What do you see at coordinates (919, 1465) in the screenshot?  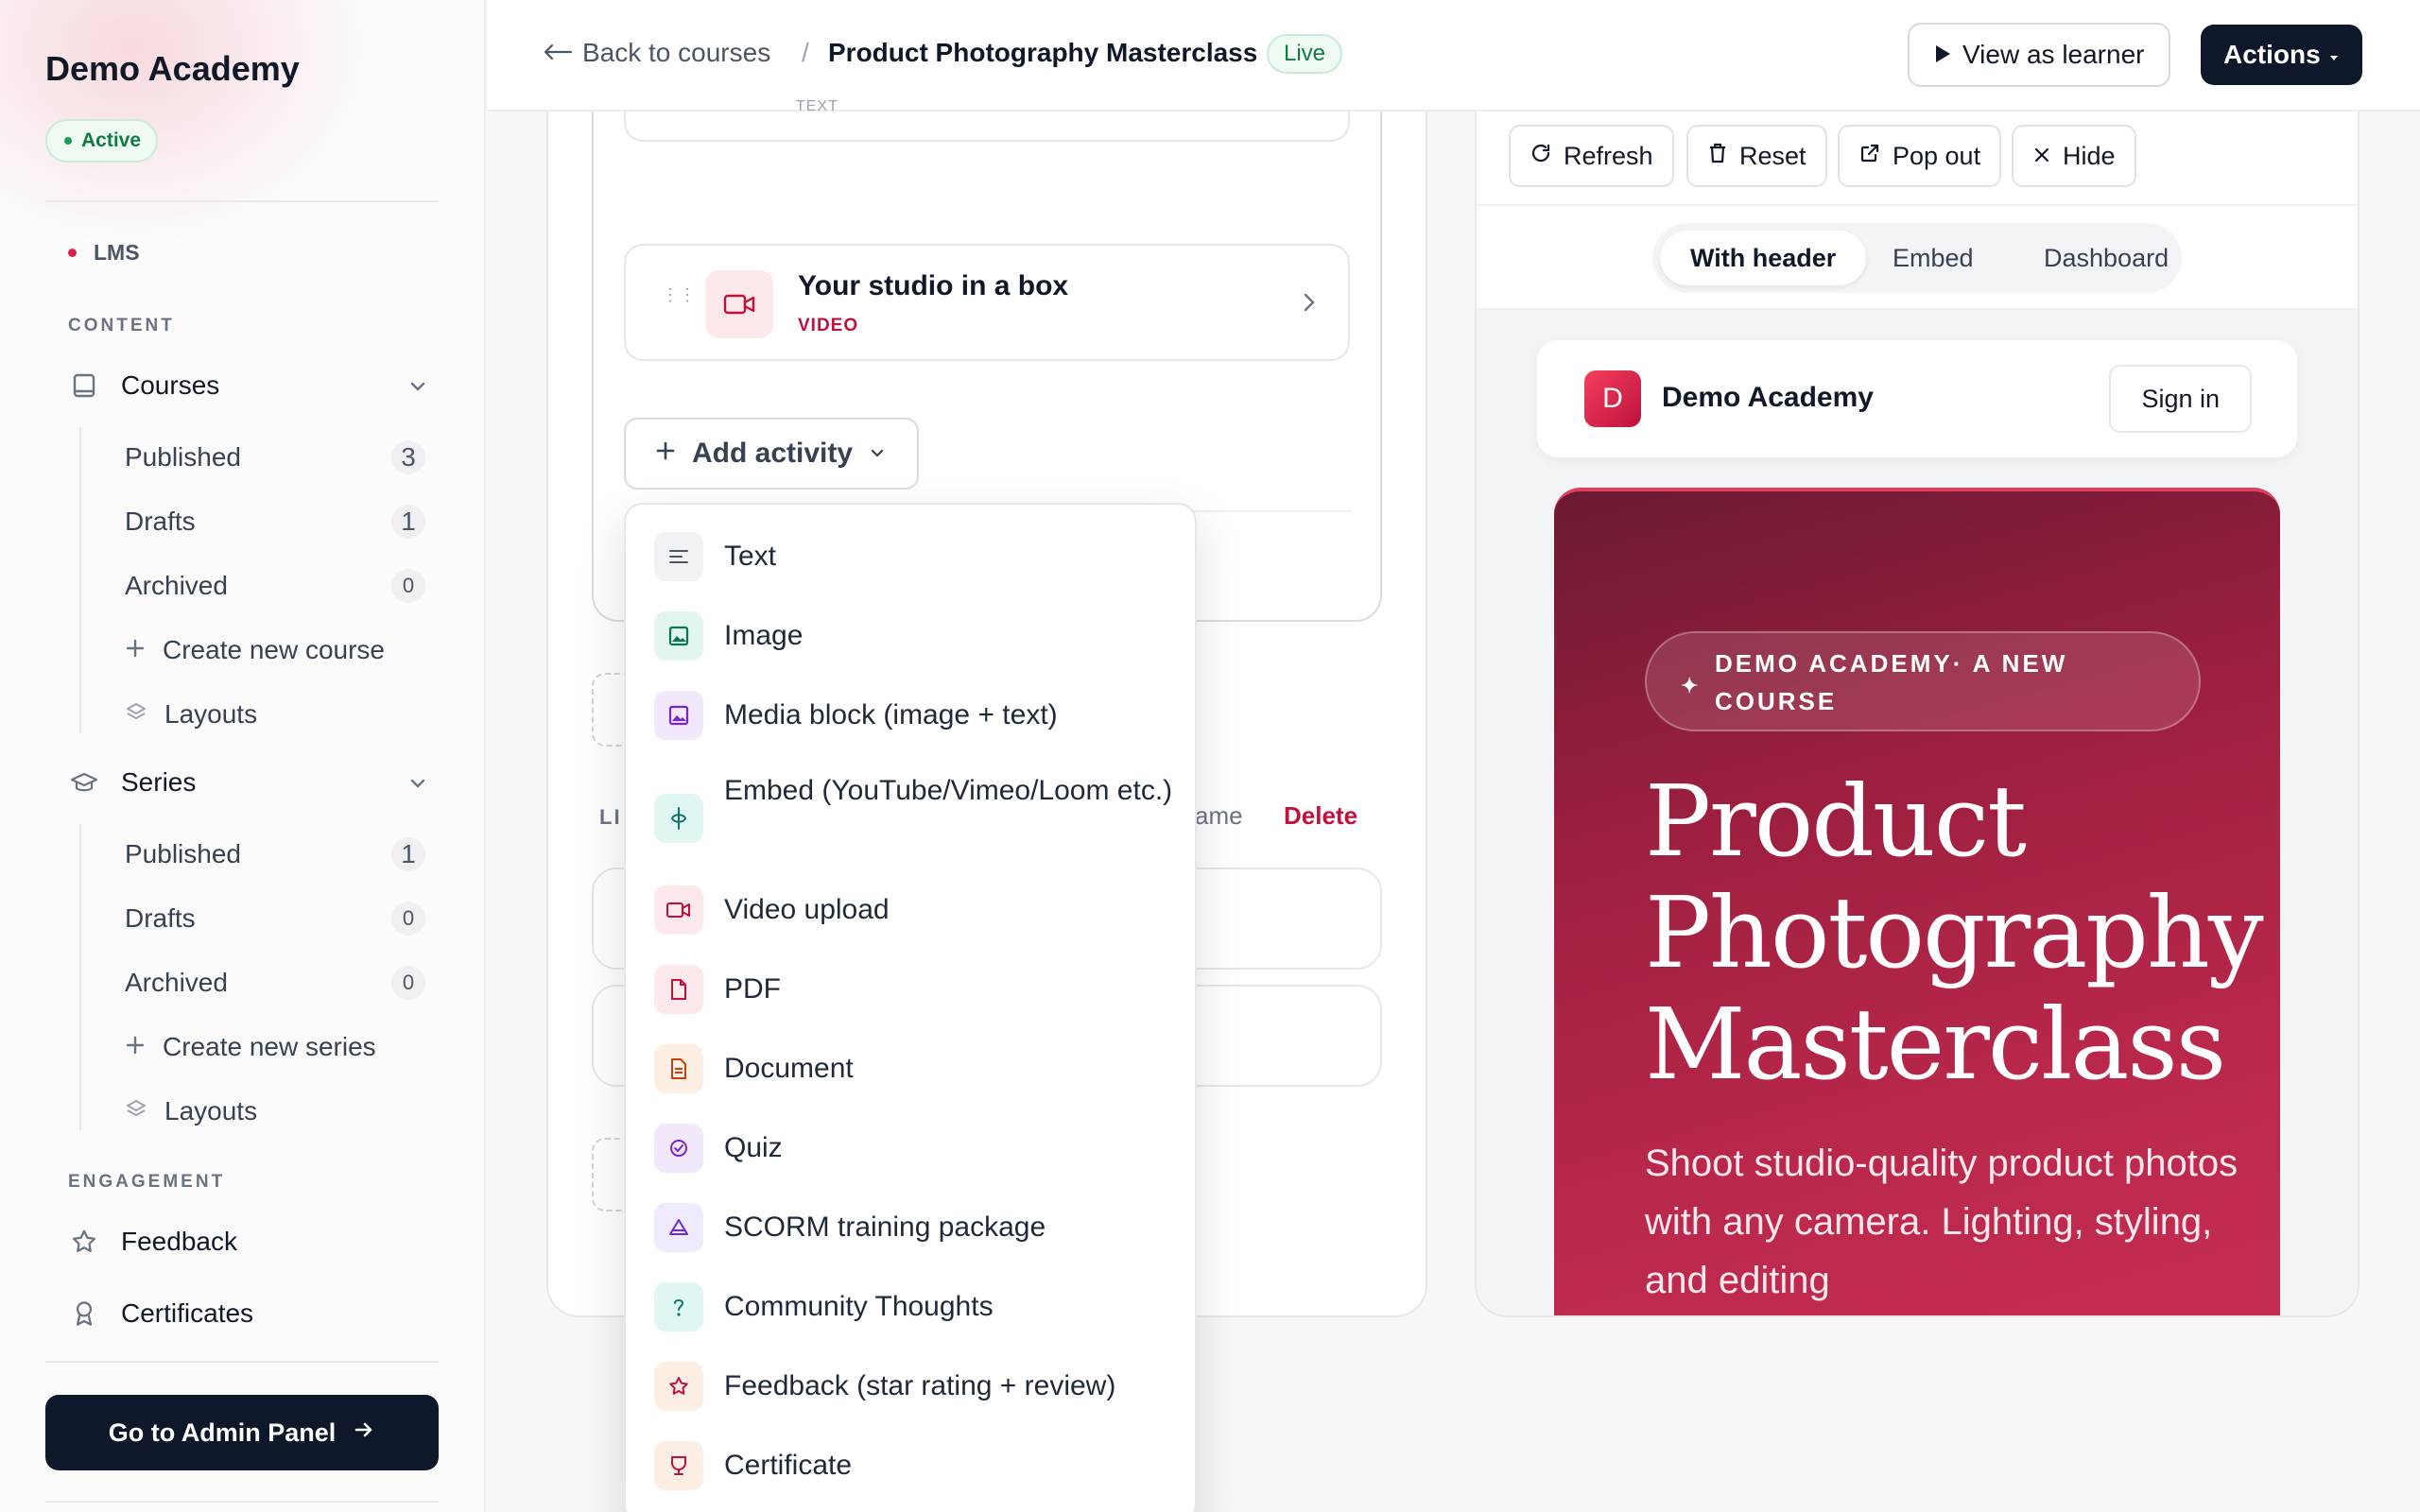 I see `menu-item-certificate: Certificate` at bounding box center [919, 1465].